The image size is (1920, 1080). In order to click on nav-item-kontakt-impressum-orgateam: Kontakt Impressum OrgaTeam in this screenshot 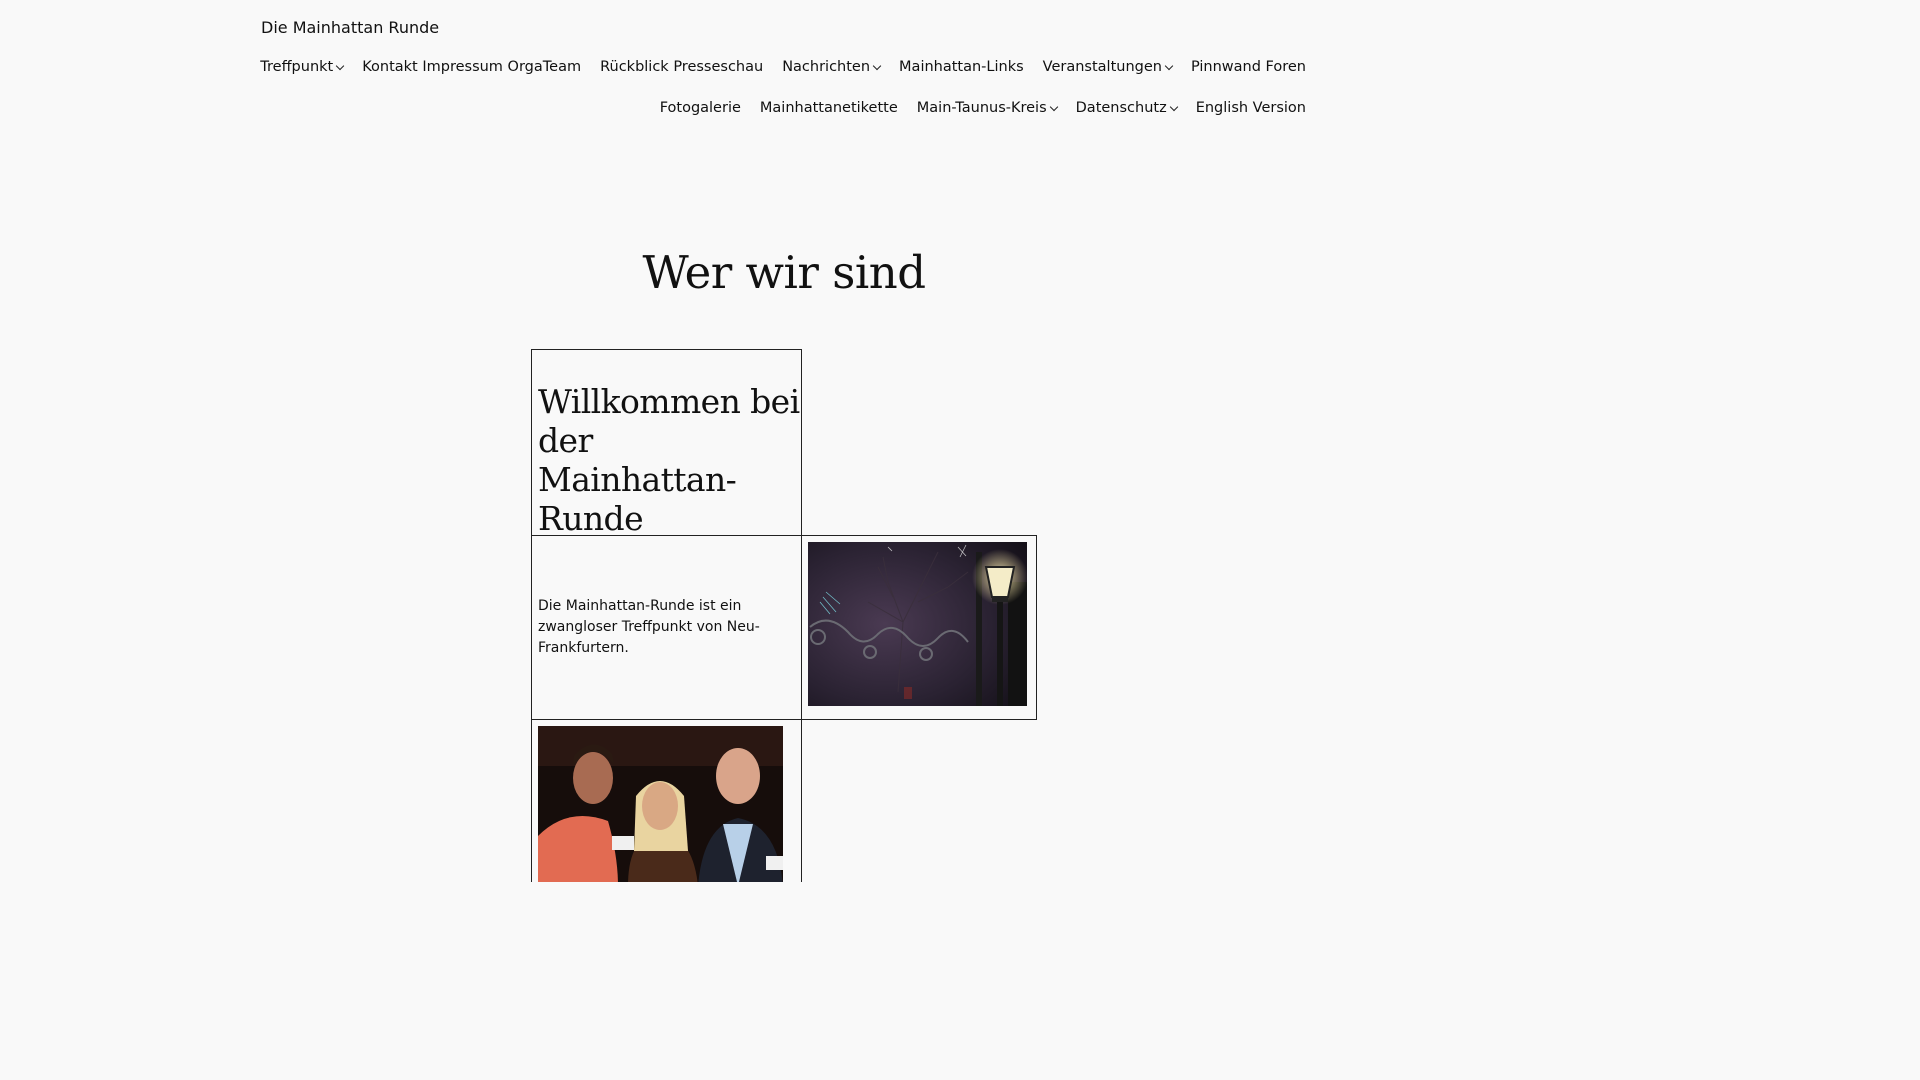, I will do `click(471, 67)`.